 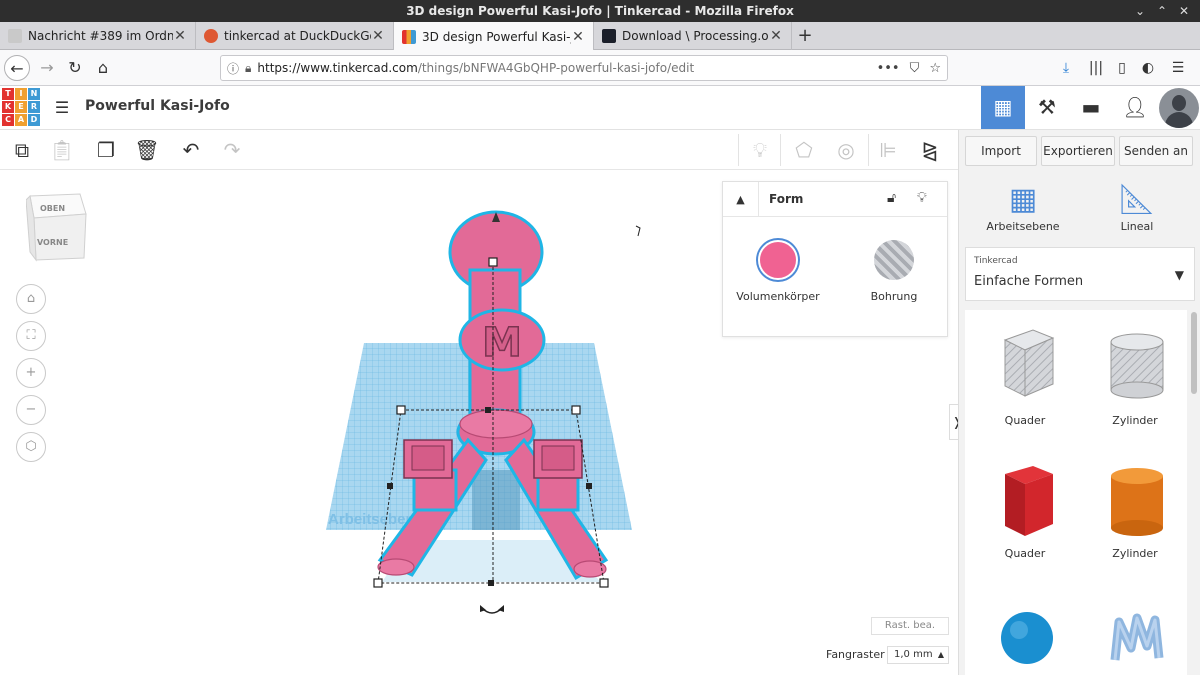 I want to click on reload-button: ↻, so click(x=75, y=68).